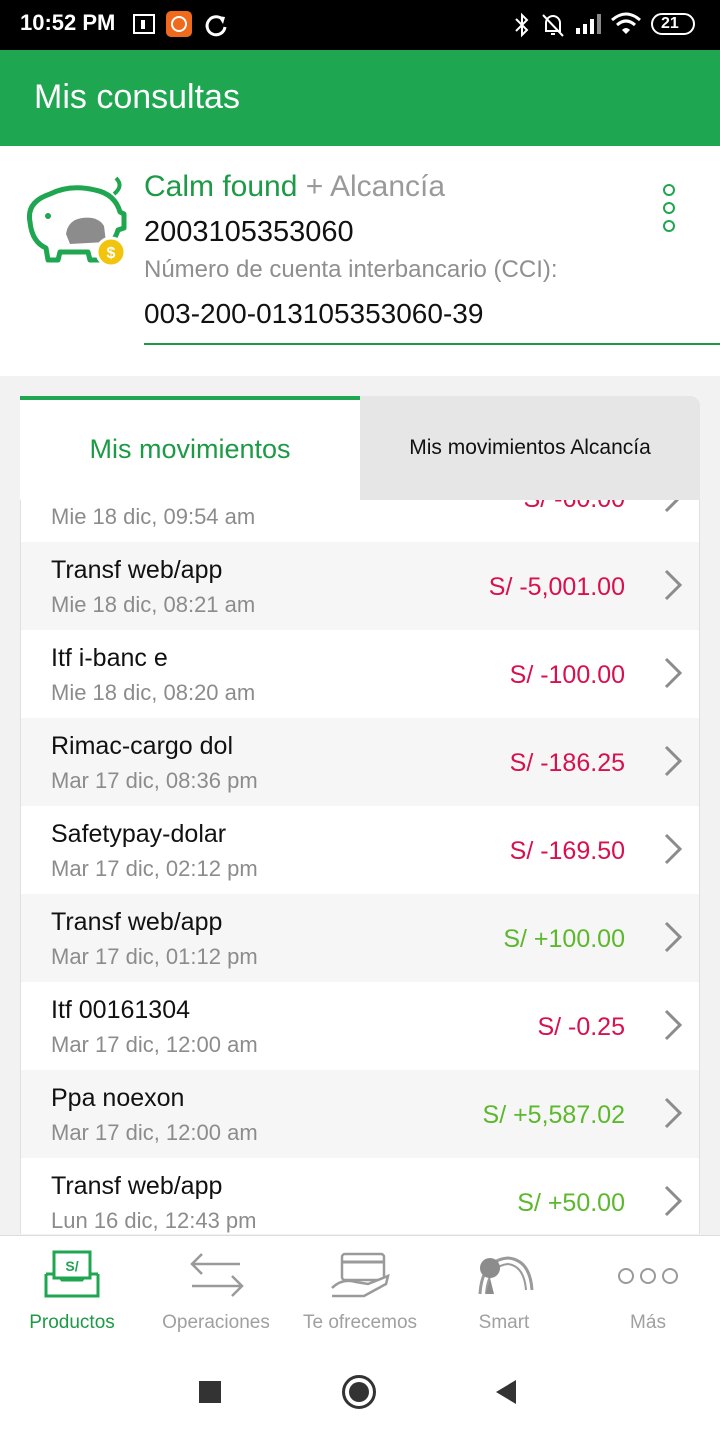 Image resolution: width=720 pixels, height=1440 pixels. What do you see at coordinates (217, 1275) in the screenshot?
I see `transfer-arrows-icon` at bounding box center [217, 1275].